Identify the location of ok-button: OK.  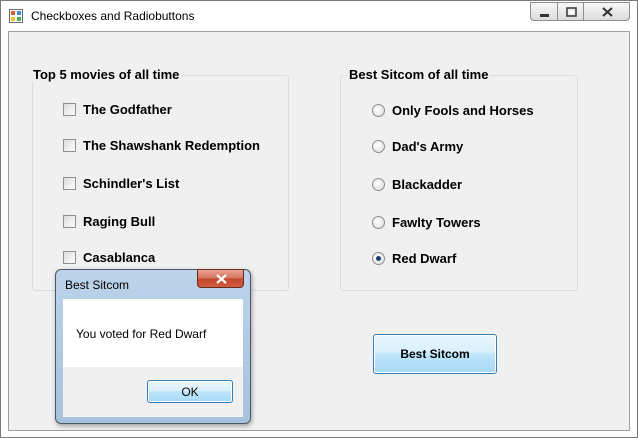
(190, 391).